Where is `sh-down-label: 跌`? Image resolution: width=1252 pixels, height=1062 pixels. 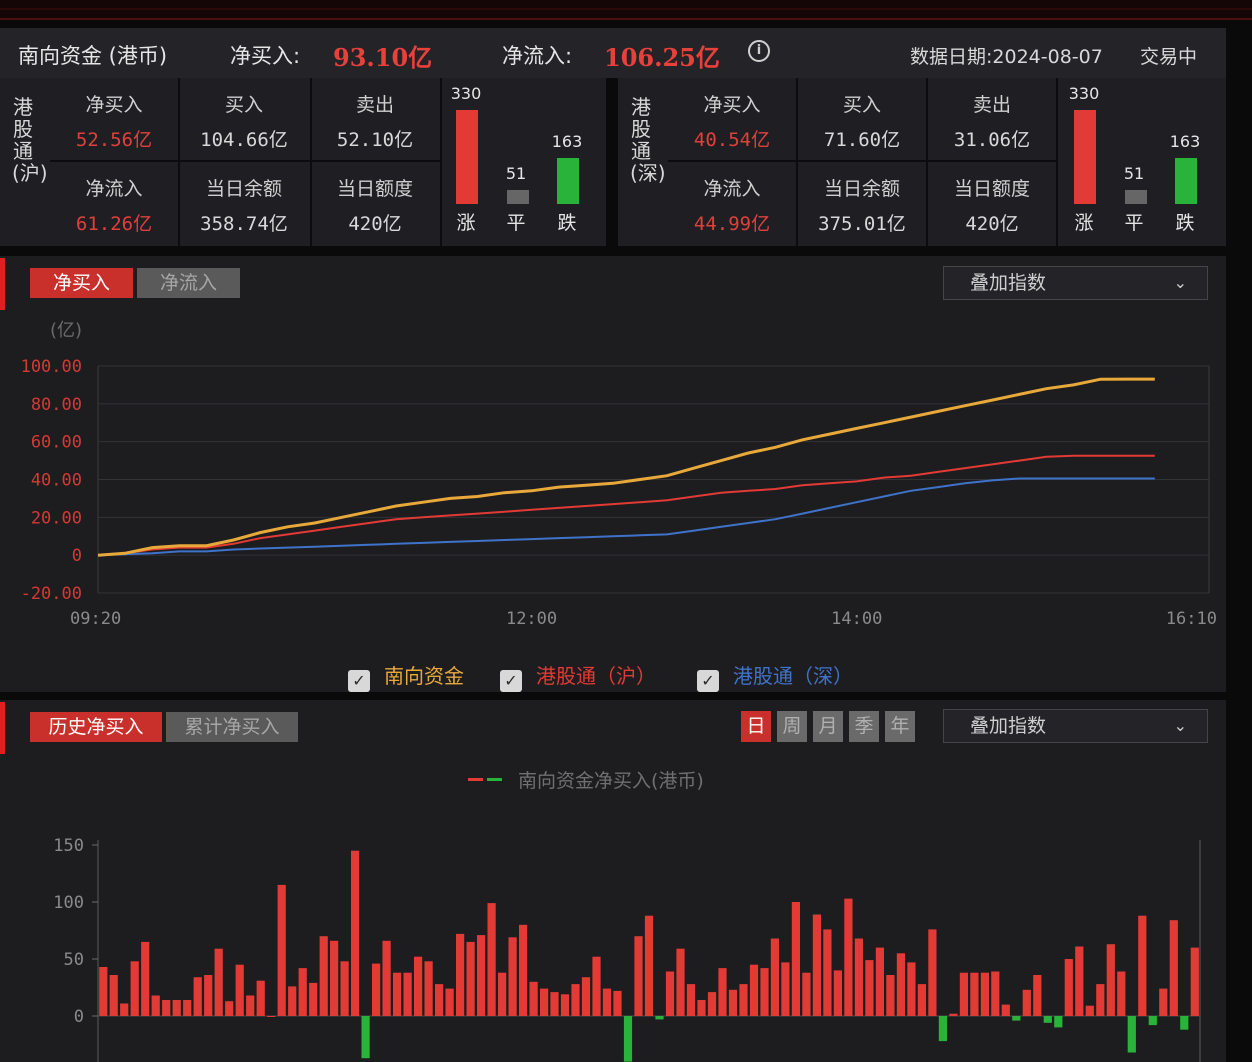
sh-down-label: 跌 is located at coordinates (567, 223).